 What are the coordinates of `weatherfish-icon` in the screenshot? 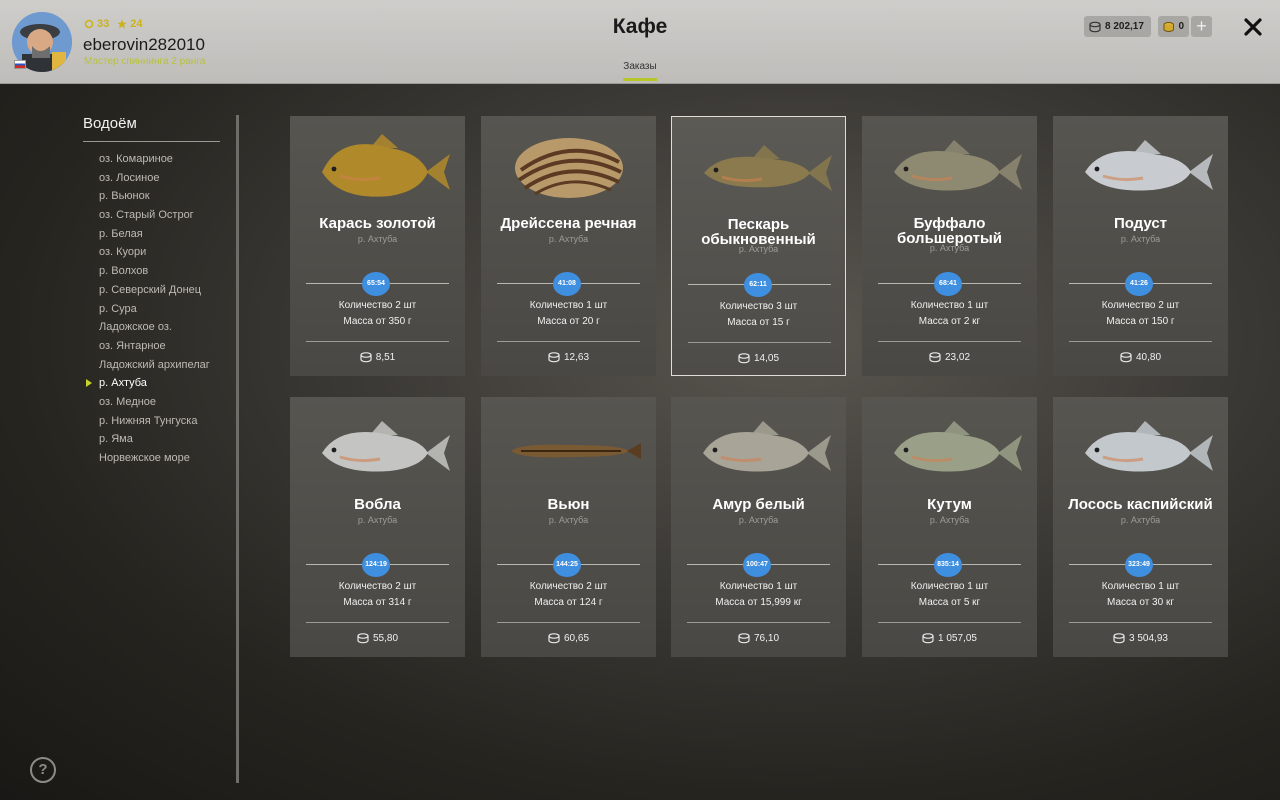 It's located at (576, 451).